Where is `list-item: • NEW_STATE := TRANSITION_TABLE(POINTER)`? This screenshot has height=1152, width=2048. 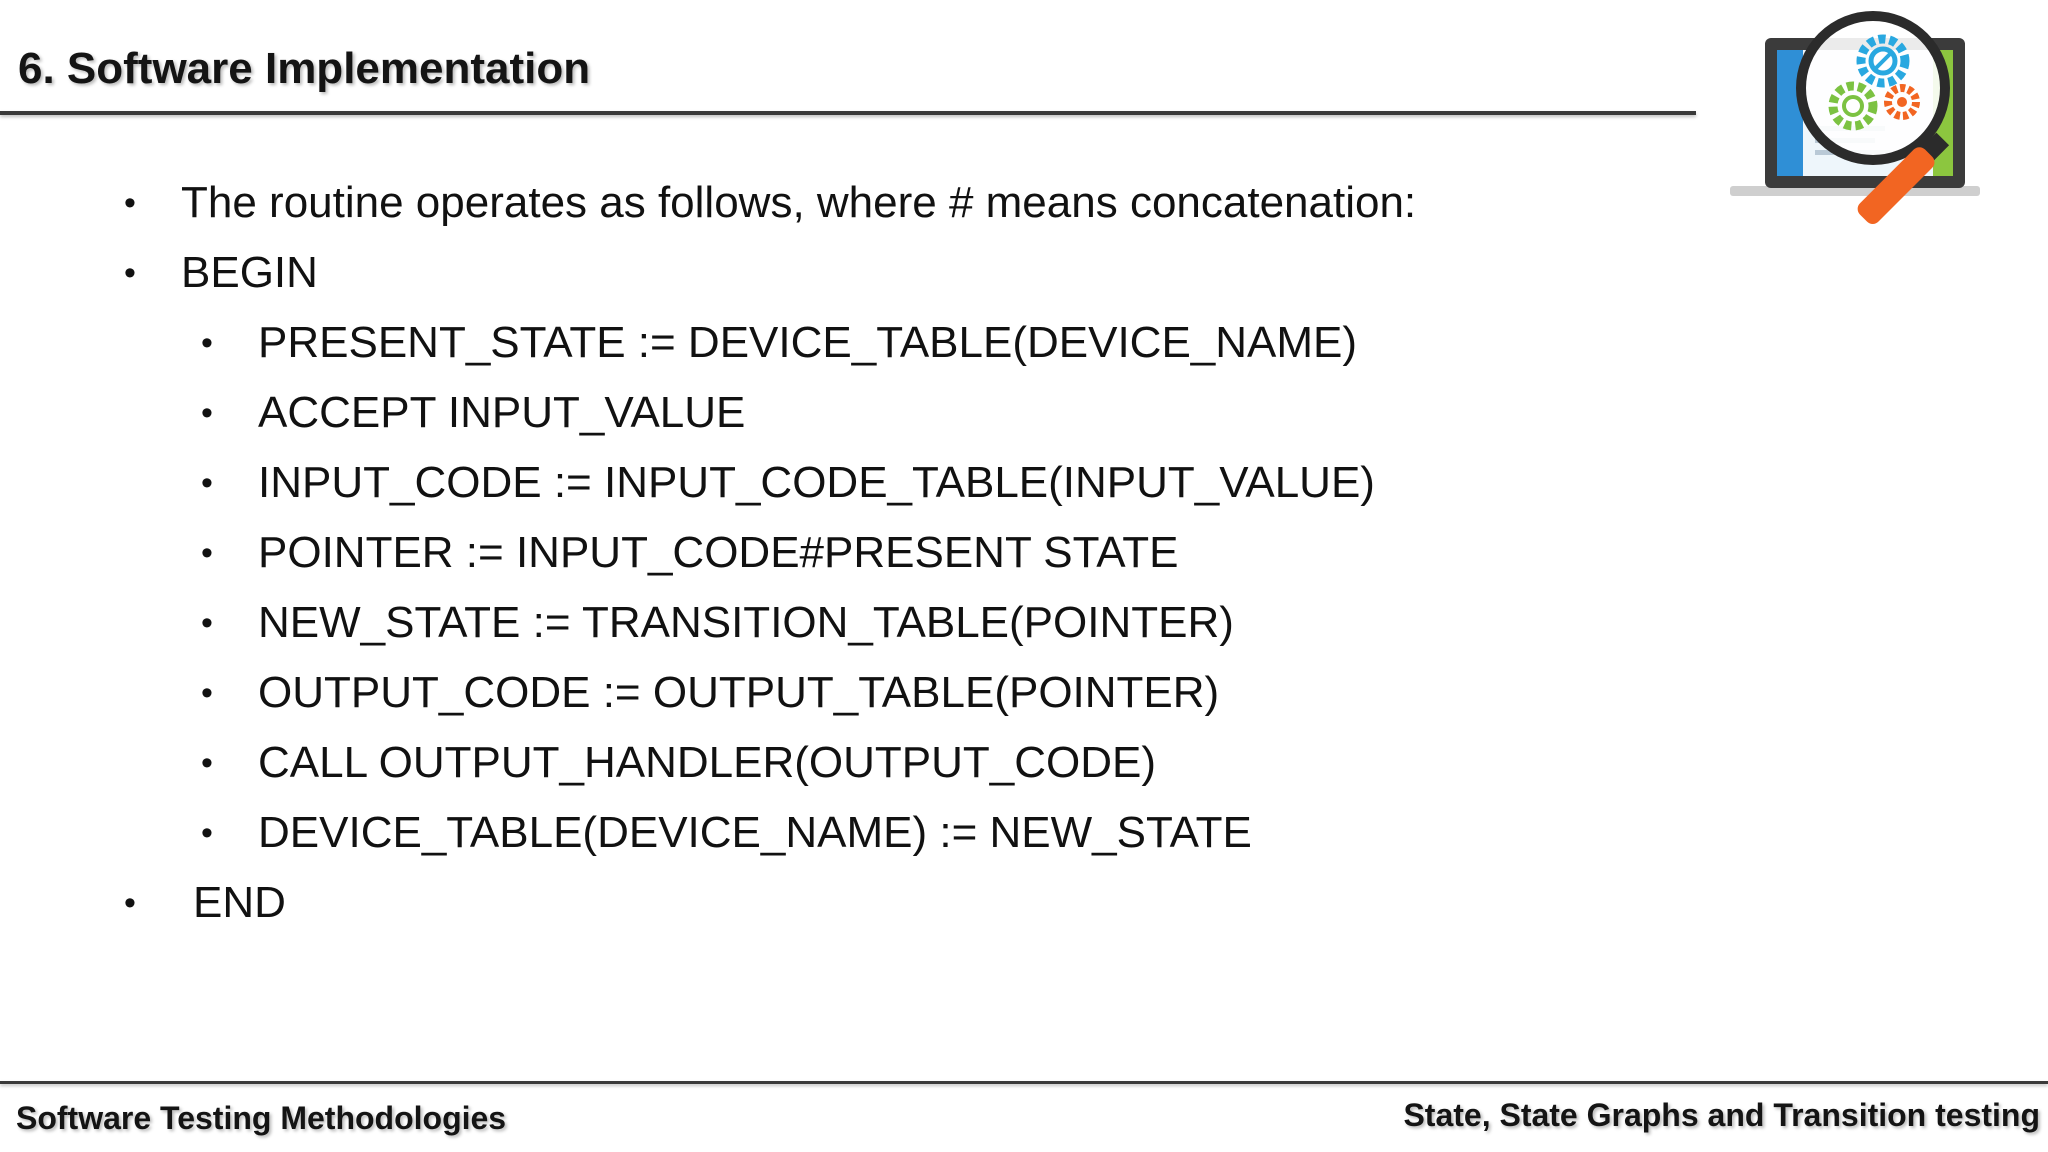
list-item: • NEW_STATE := TRANSITION_TABLE(POINTER) is located at coordinates (708, 623).